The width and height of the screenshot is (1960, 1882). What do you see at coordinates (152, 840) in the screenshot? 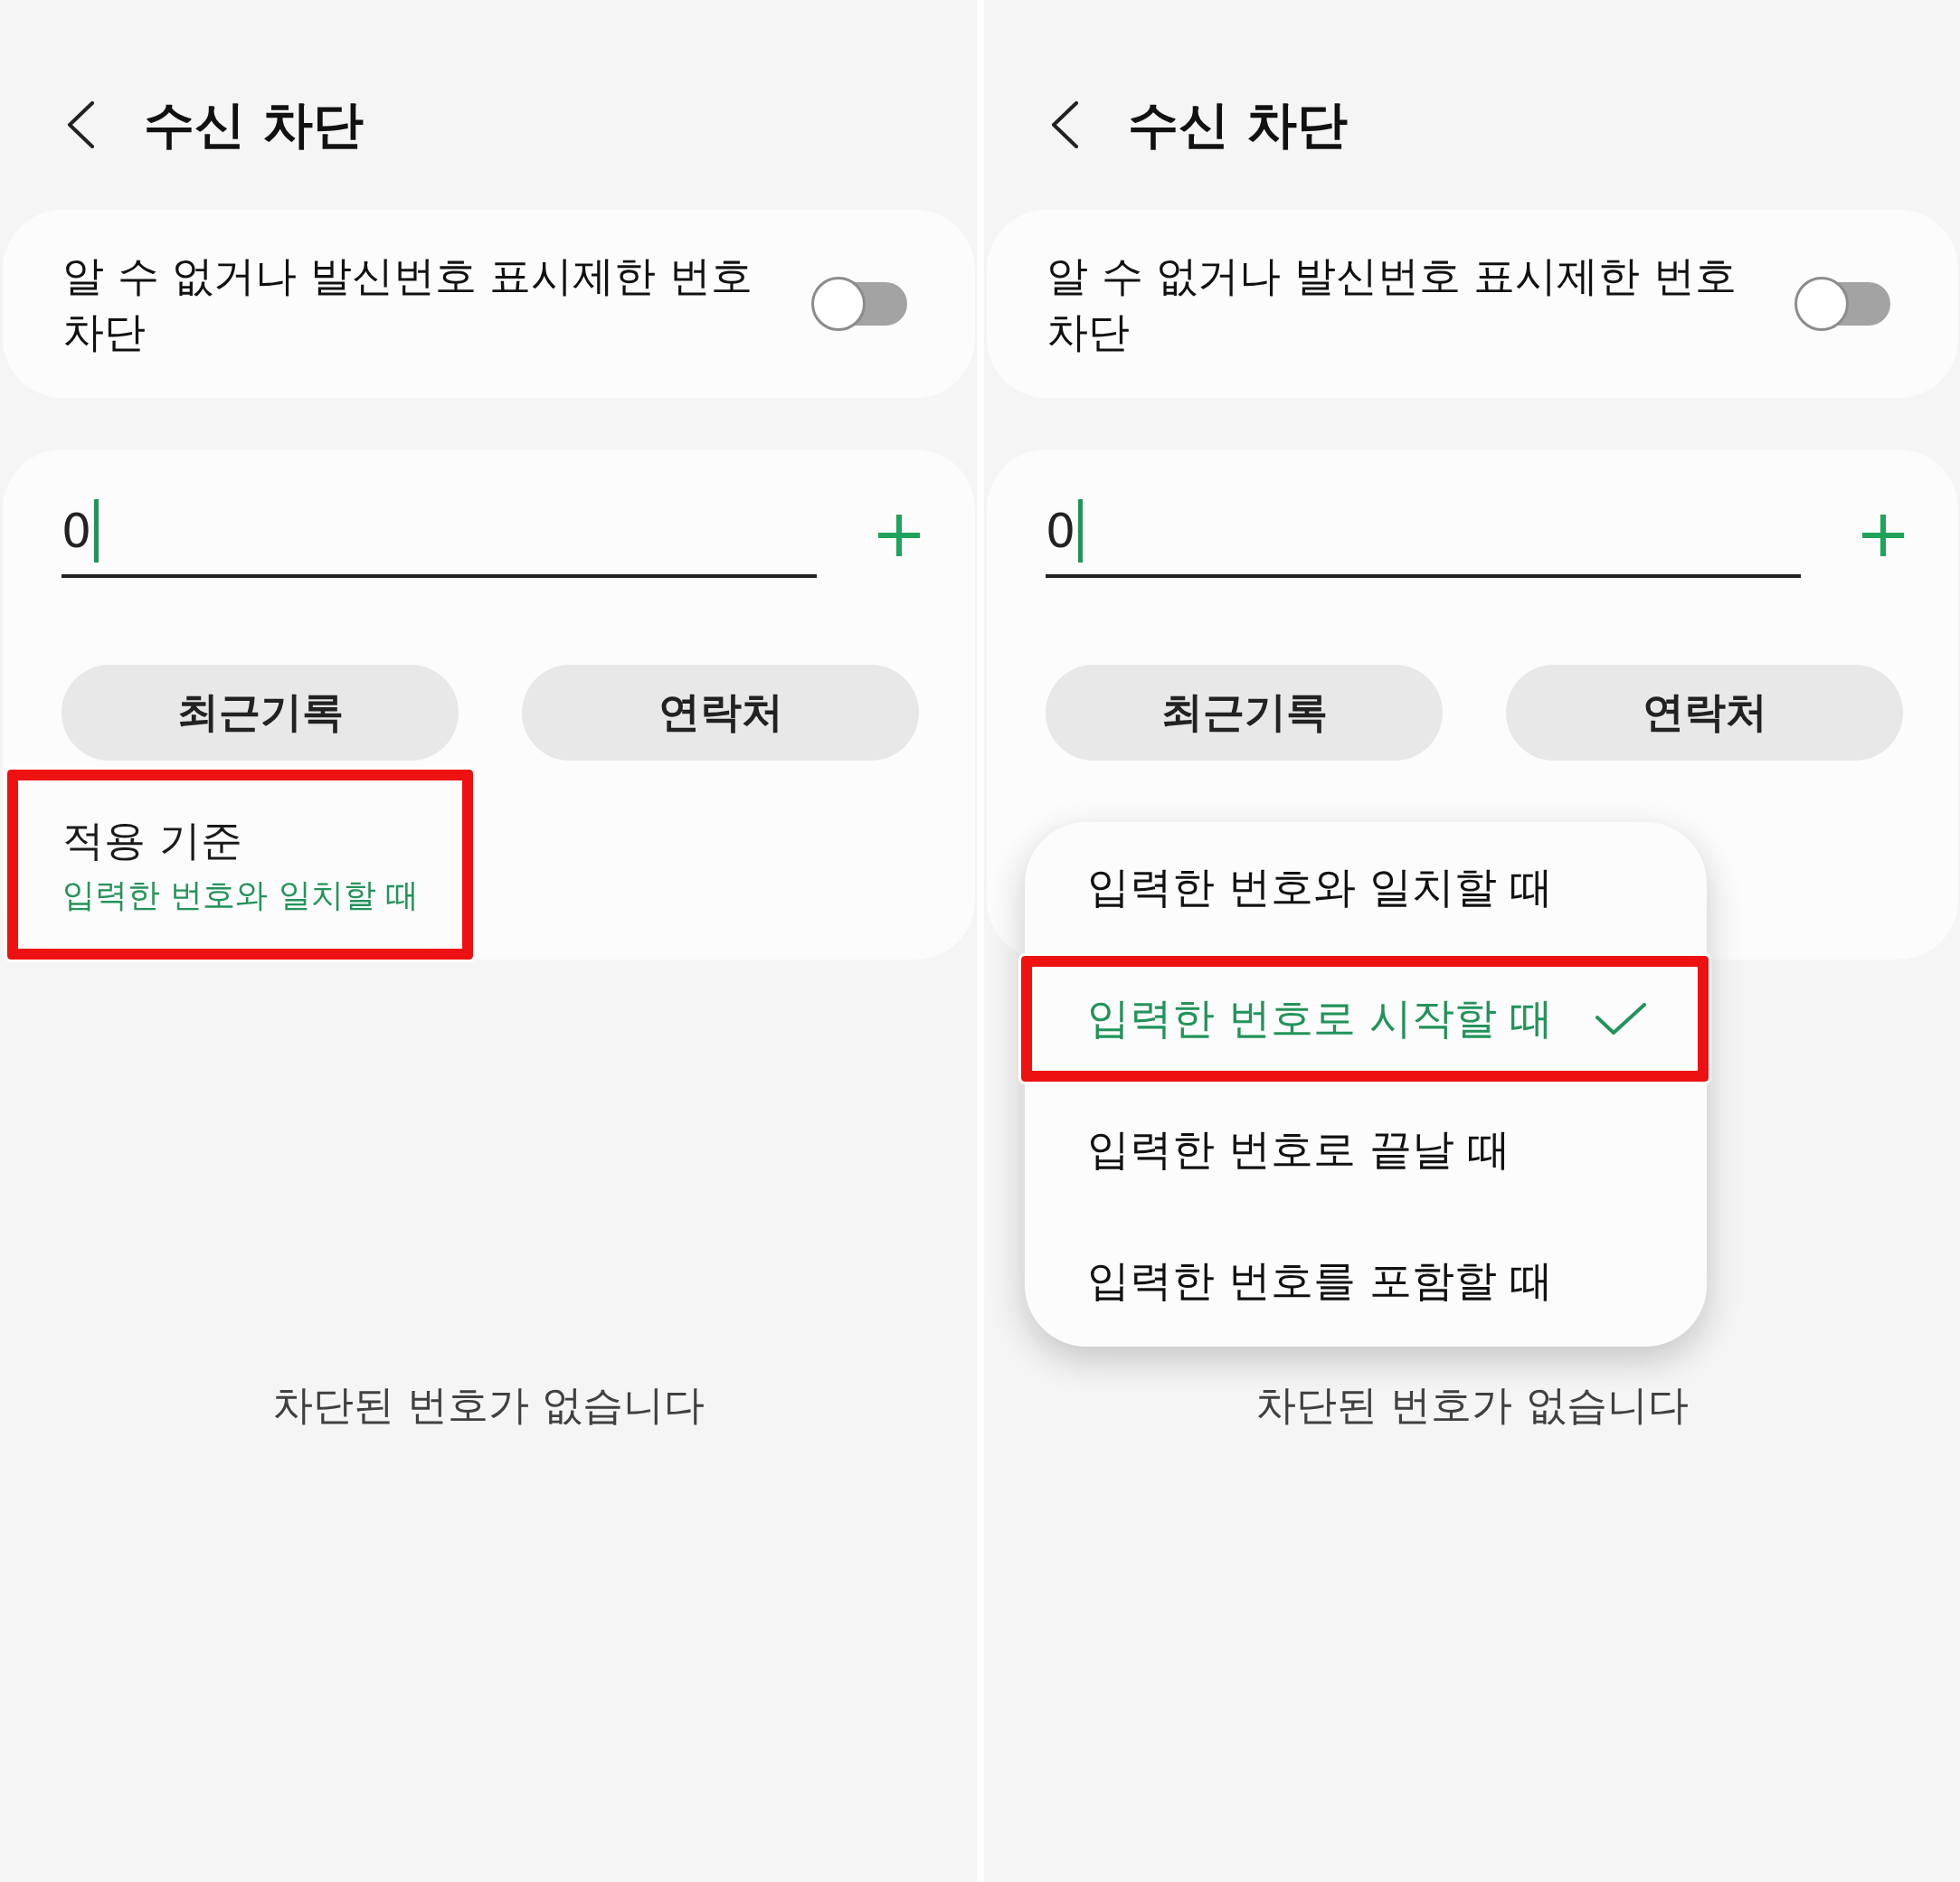
I see `criterion-title: 적용 기준` at bounding box center [152, 840].